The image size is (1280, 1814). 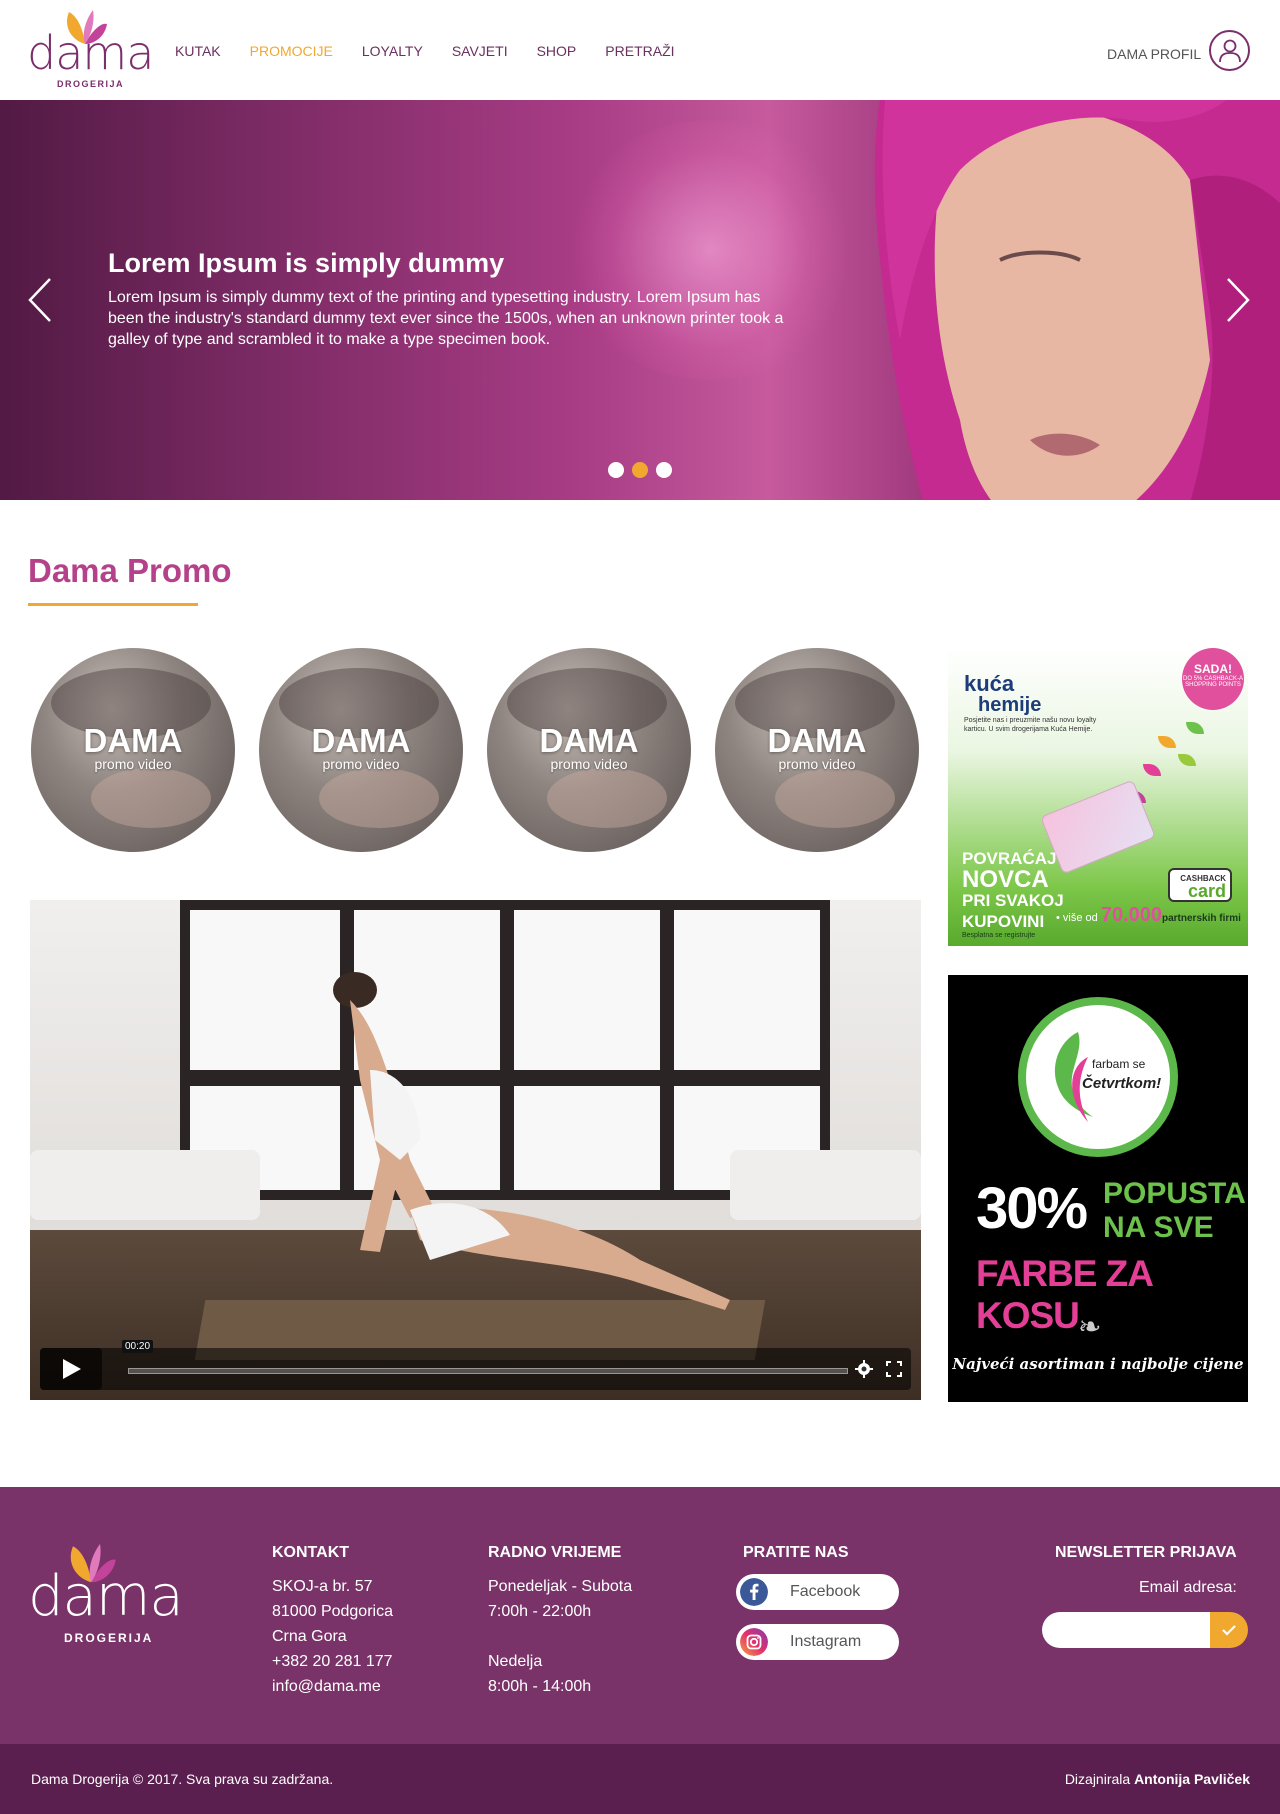 I want to click on contact-title: KONTAKT, so click(x=311, y=1552).